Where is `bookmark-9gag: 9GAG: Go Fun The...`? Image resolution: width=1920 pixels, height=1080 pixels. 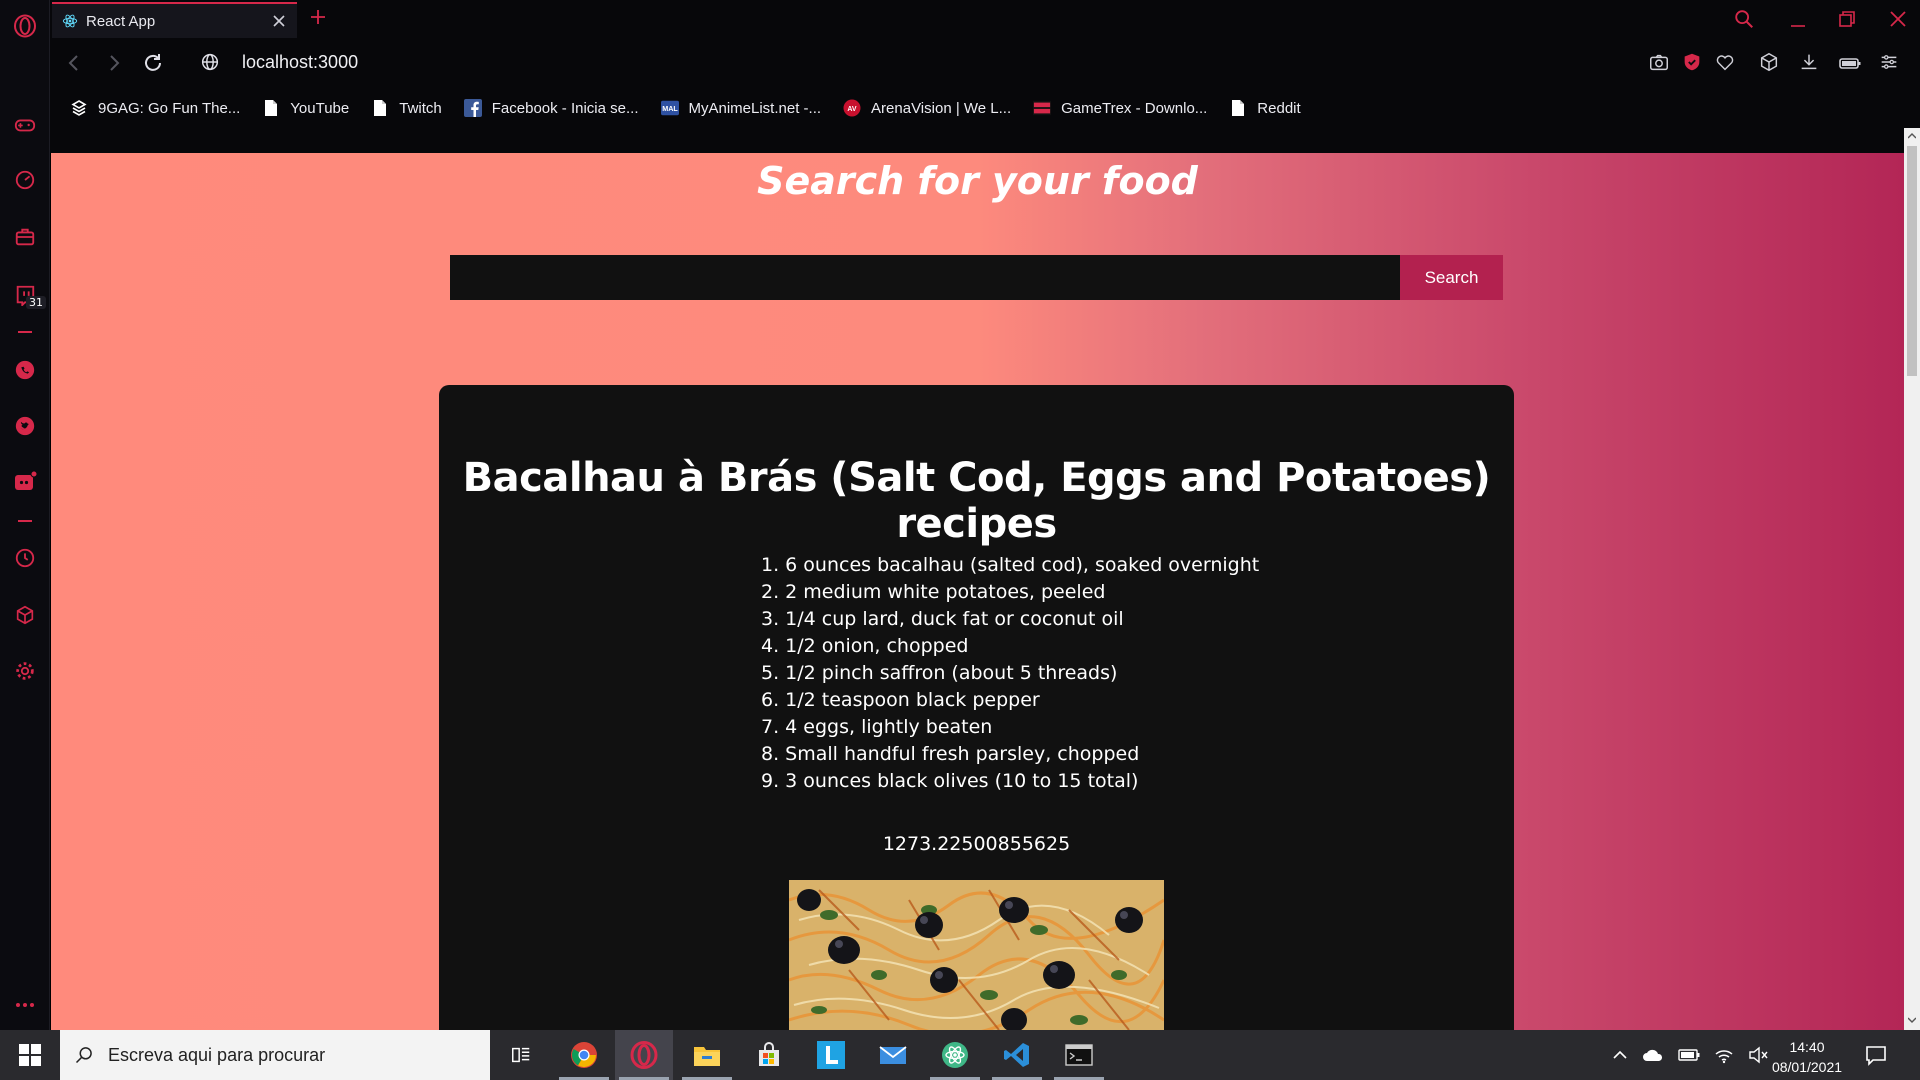
bookmark-9gag: 9GAG: Go Fun The... is located at coordinates (155, 108).